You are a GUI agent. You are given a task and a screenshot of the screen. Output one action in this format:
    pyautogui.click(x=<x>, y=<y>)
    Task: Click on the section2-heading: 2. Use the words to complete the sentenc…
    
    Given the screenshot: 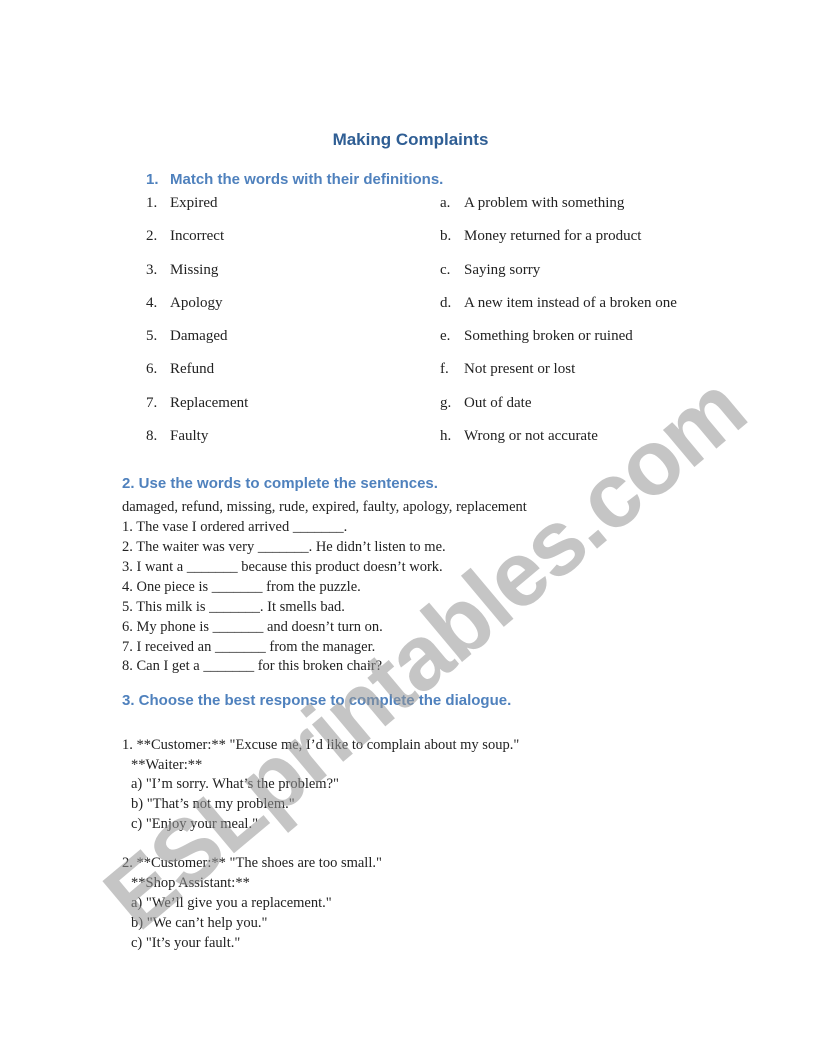 What is the action you would take?
    pyautogui.click(x=280, y=483)
    